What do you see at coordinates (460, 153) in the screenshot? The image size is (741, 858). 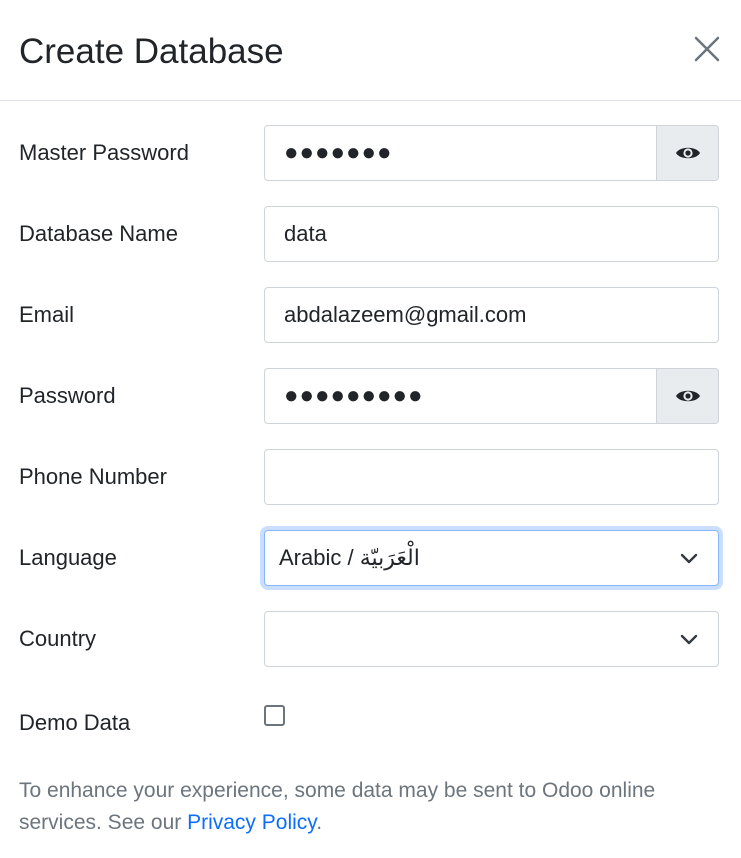 I see `master-password-input: ●●●●●●●` at bounding box center [460, 153].